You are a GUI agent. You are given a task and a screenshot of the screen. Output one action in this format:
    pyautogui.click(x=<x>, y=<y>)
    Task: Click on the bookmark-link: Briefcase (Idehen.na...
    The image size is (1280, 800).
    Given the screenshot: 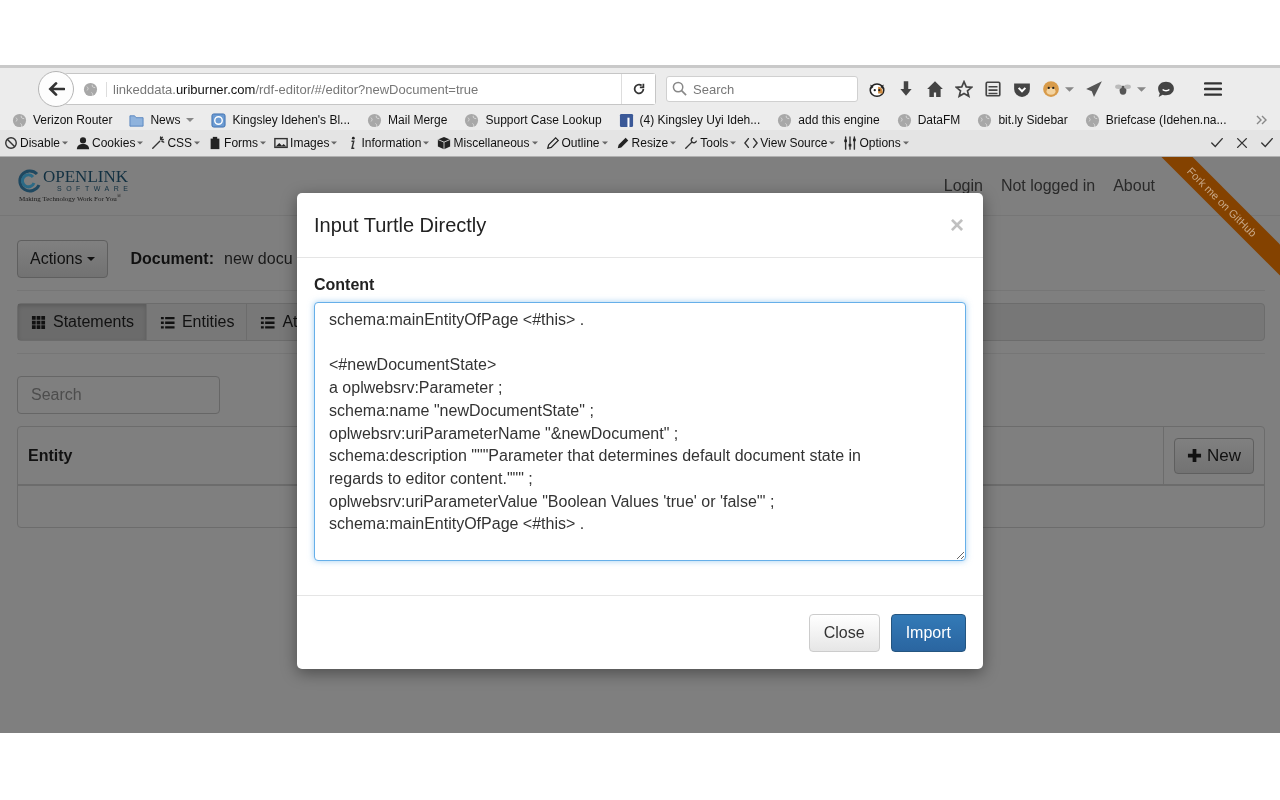 What is the action you would take?
    pyautogui.click(x=1166, y=120)
    